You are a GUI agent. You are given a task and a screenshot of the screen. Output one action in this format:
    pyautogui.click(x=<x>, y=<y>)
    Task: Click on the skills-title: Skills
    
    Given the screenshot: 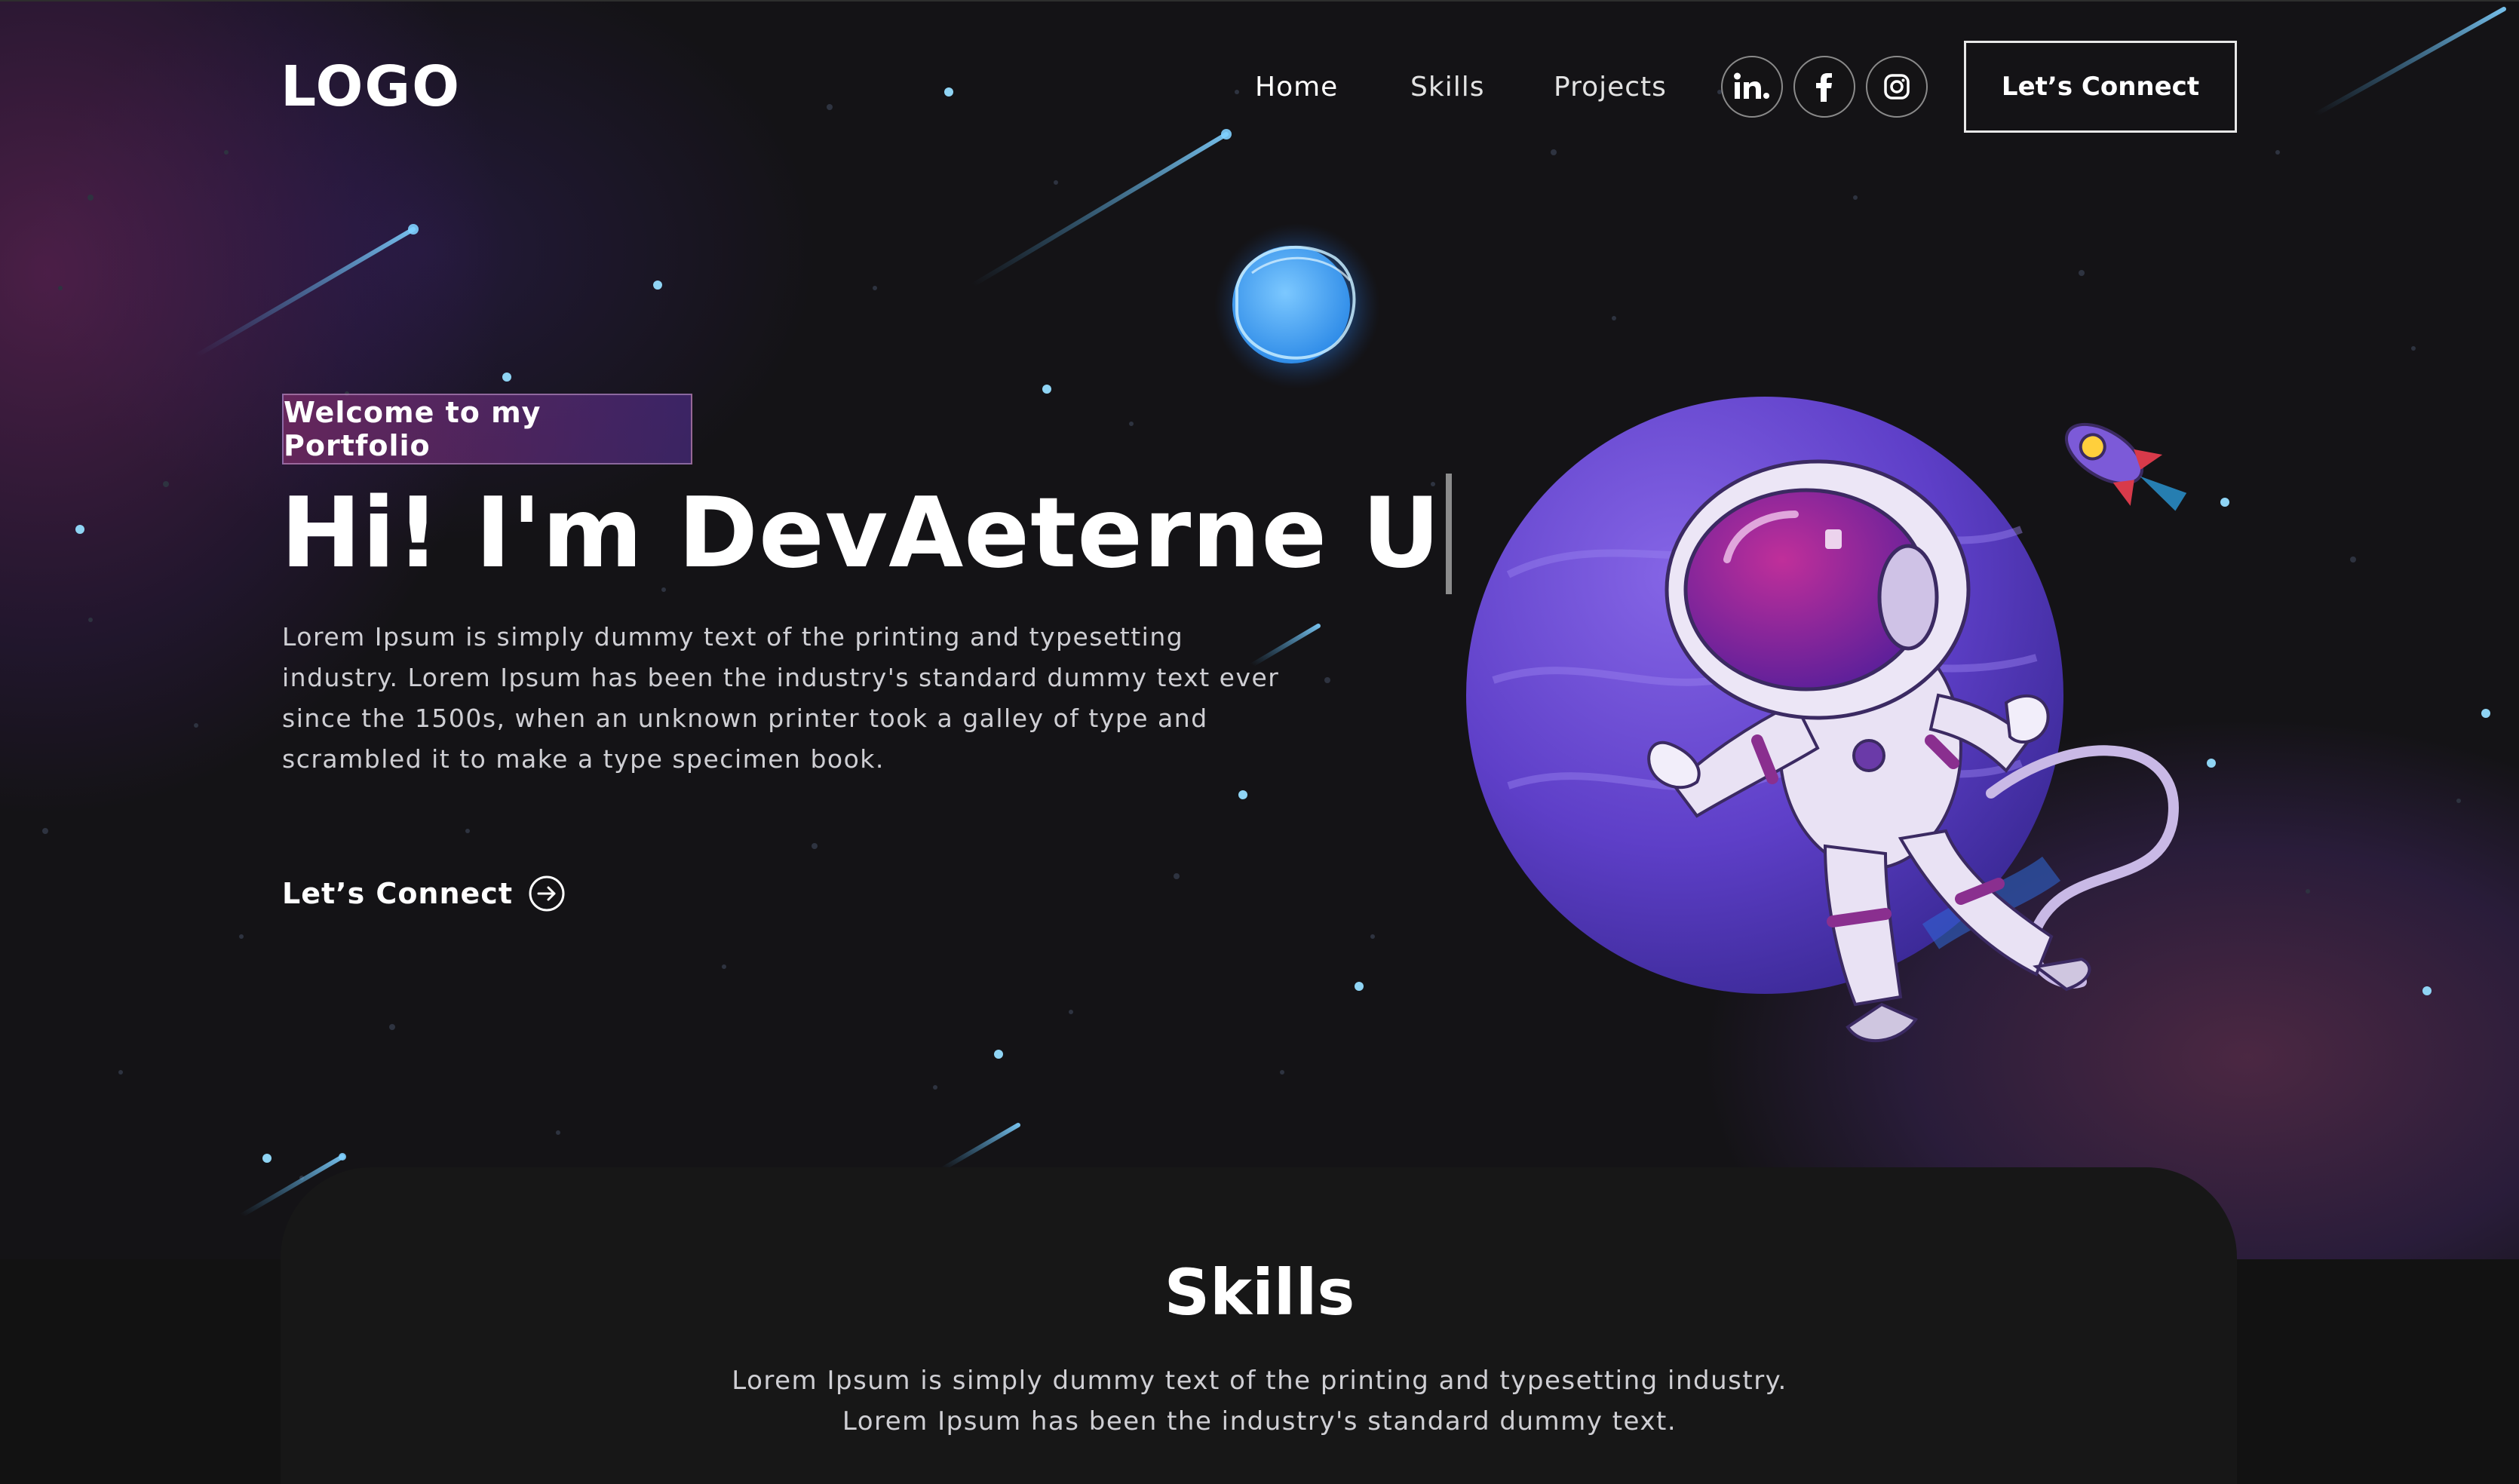 What is the action you would take?
    pyautogui.click(x=1259, y=1292)
    